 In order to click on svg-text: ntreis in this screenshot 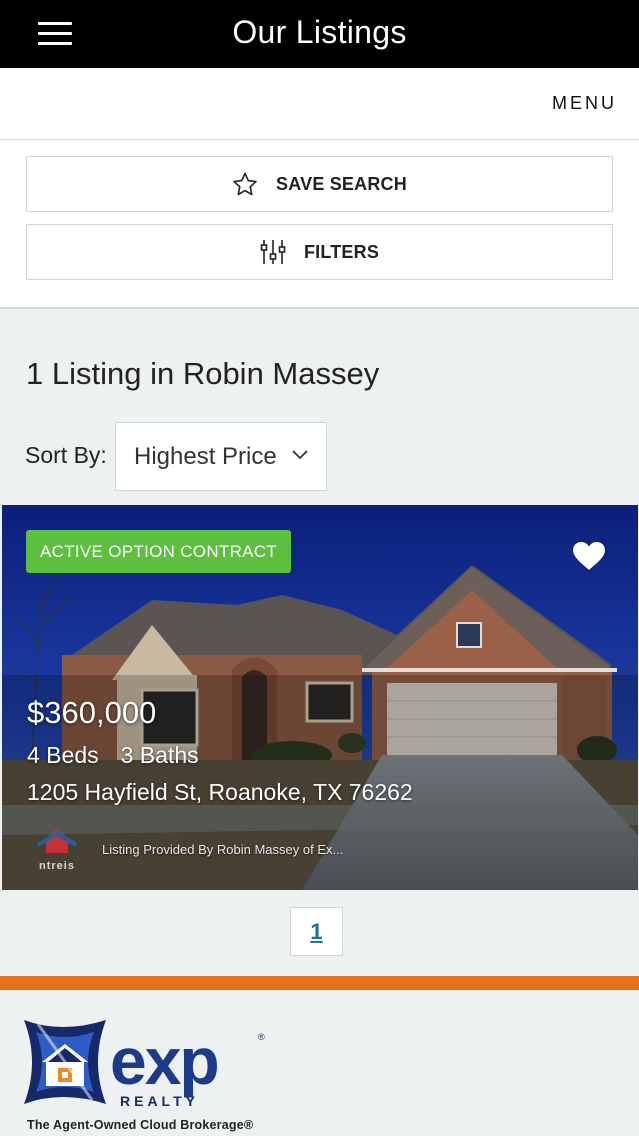, I will do `click(57, 866)`.